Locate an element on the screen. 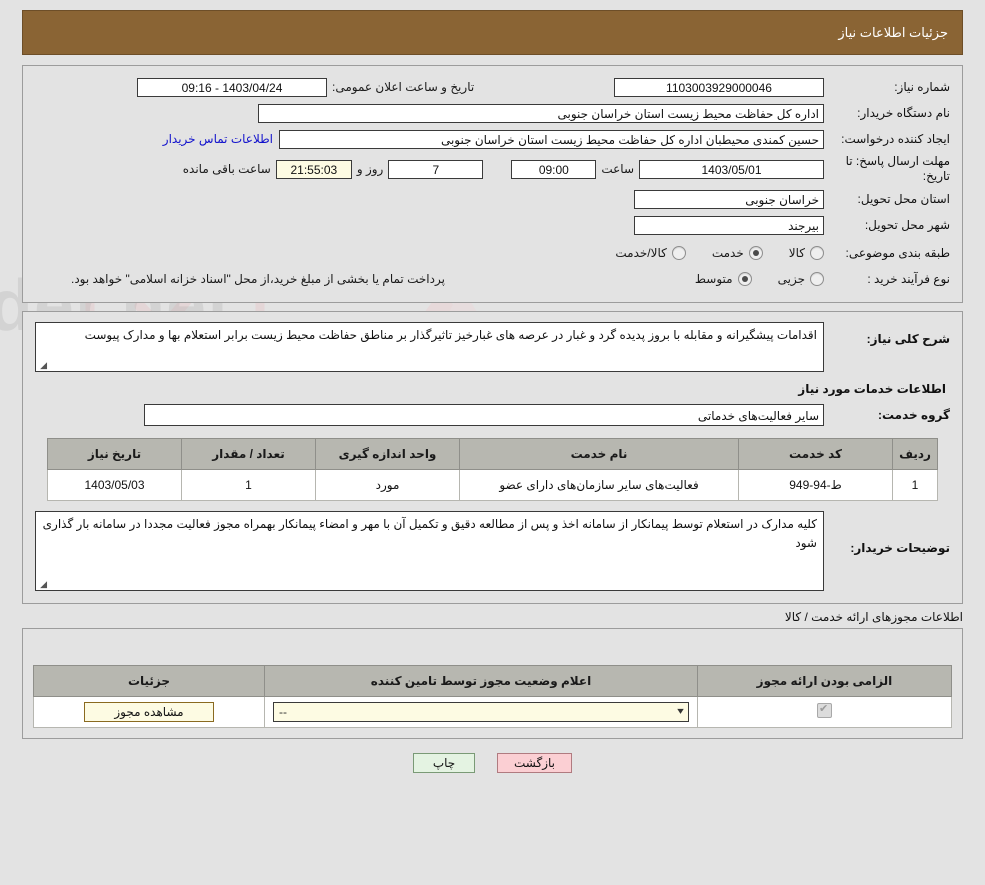 The height and width of the screenshot is (885, 985). delivery-province-field: خراسان جنوبی is located at coordinates (729, 199).